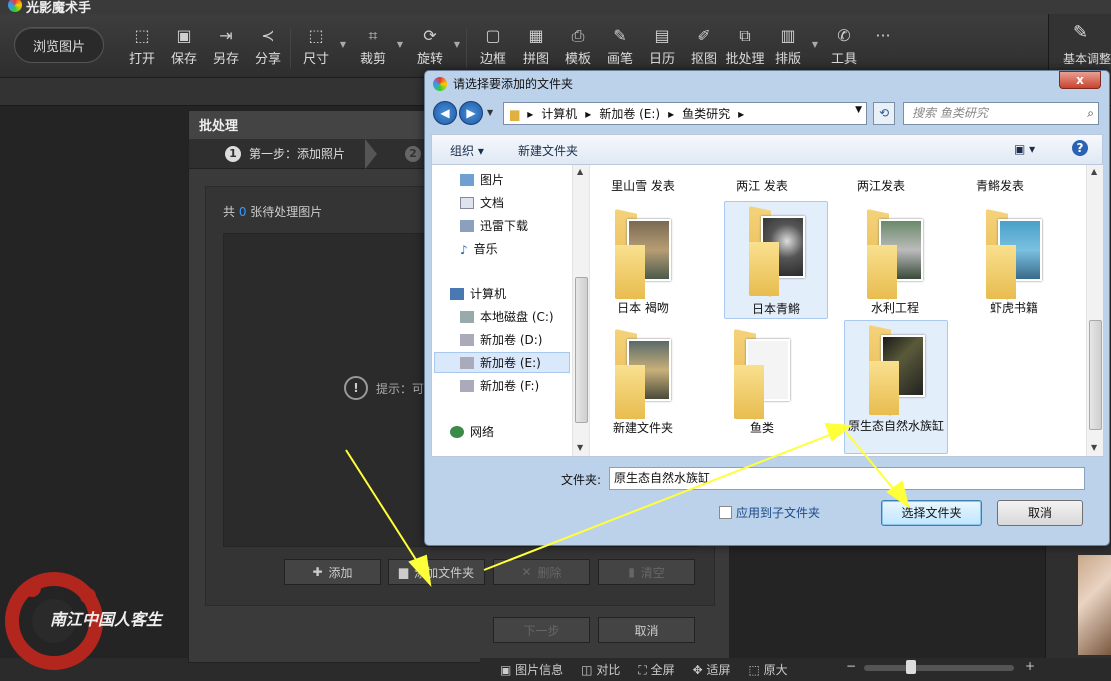  What do you see at coordinates (89, 621) in the screenshot?
I see `watermark-logo: 南江中国人客生` at bounding box center [89, 621].